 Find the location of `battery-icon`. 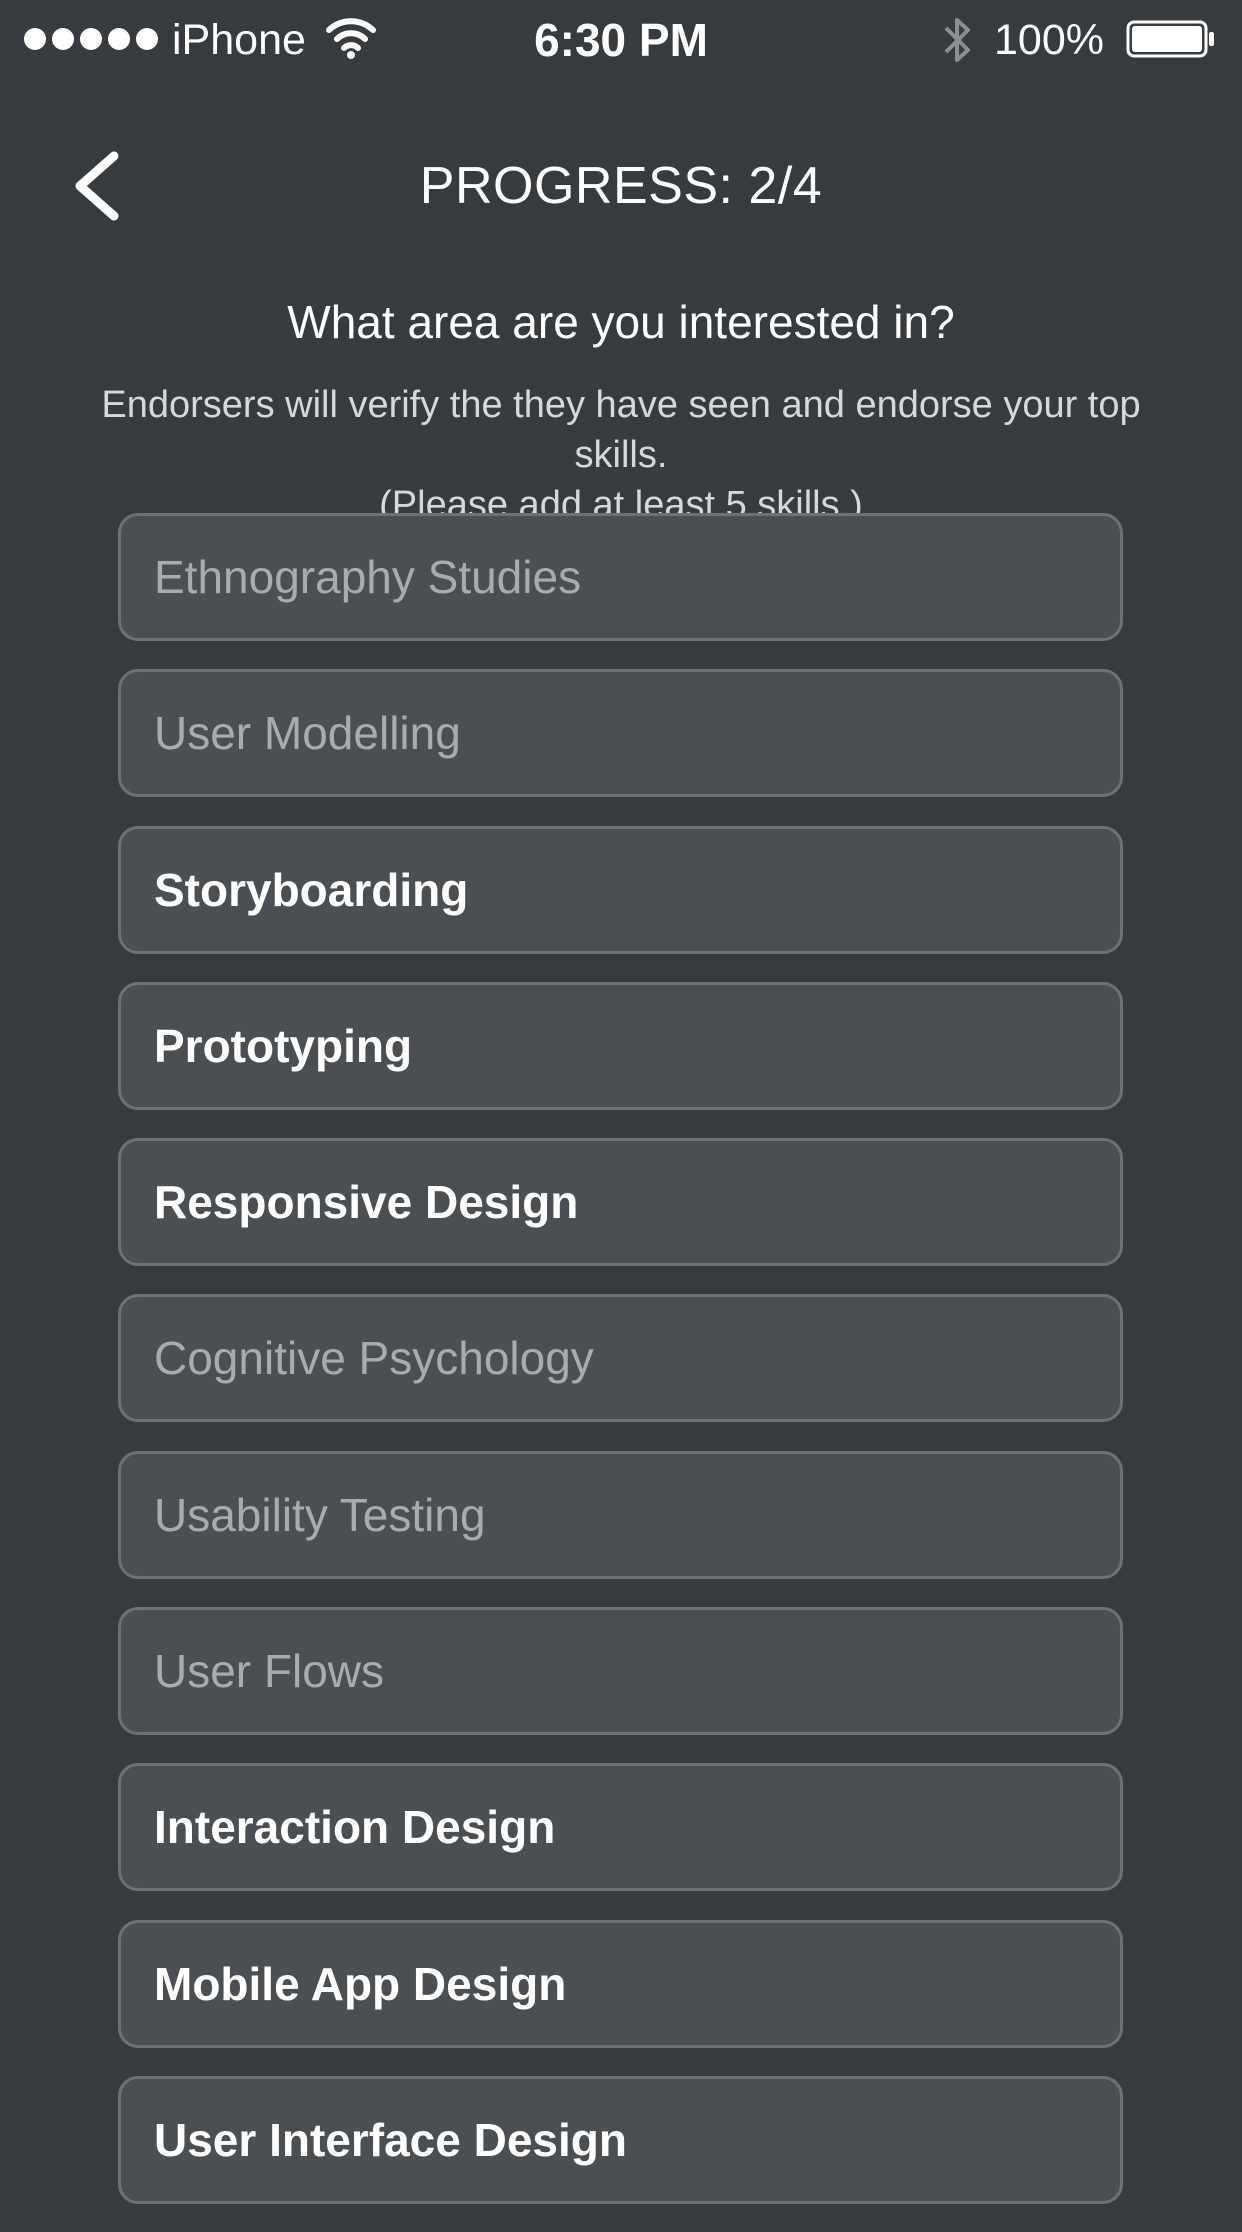

battery-icon is located at coordinates (1170, 39).